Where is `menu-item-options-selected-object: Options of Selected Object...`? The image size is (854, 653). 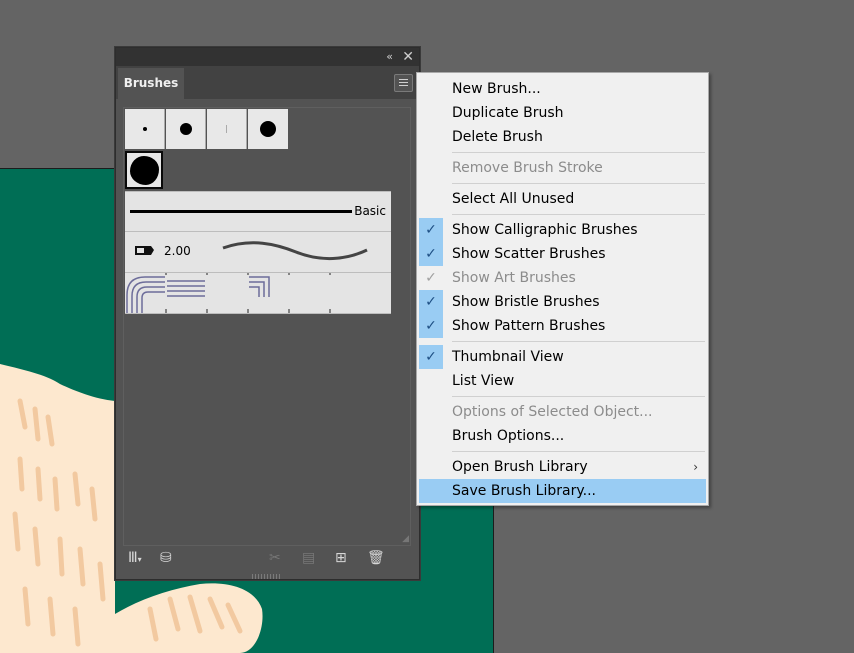
menu-item-options-selected-object: Options of Selected Object... is located at coordinates (562, 412).